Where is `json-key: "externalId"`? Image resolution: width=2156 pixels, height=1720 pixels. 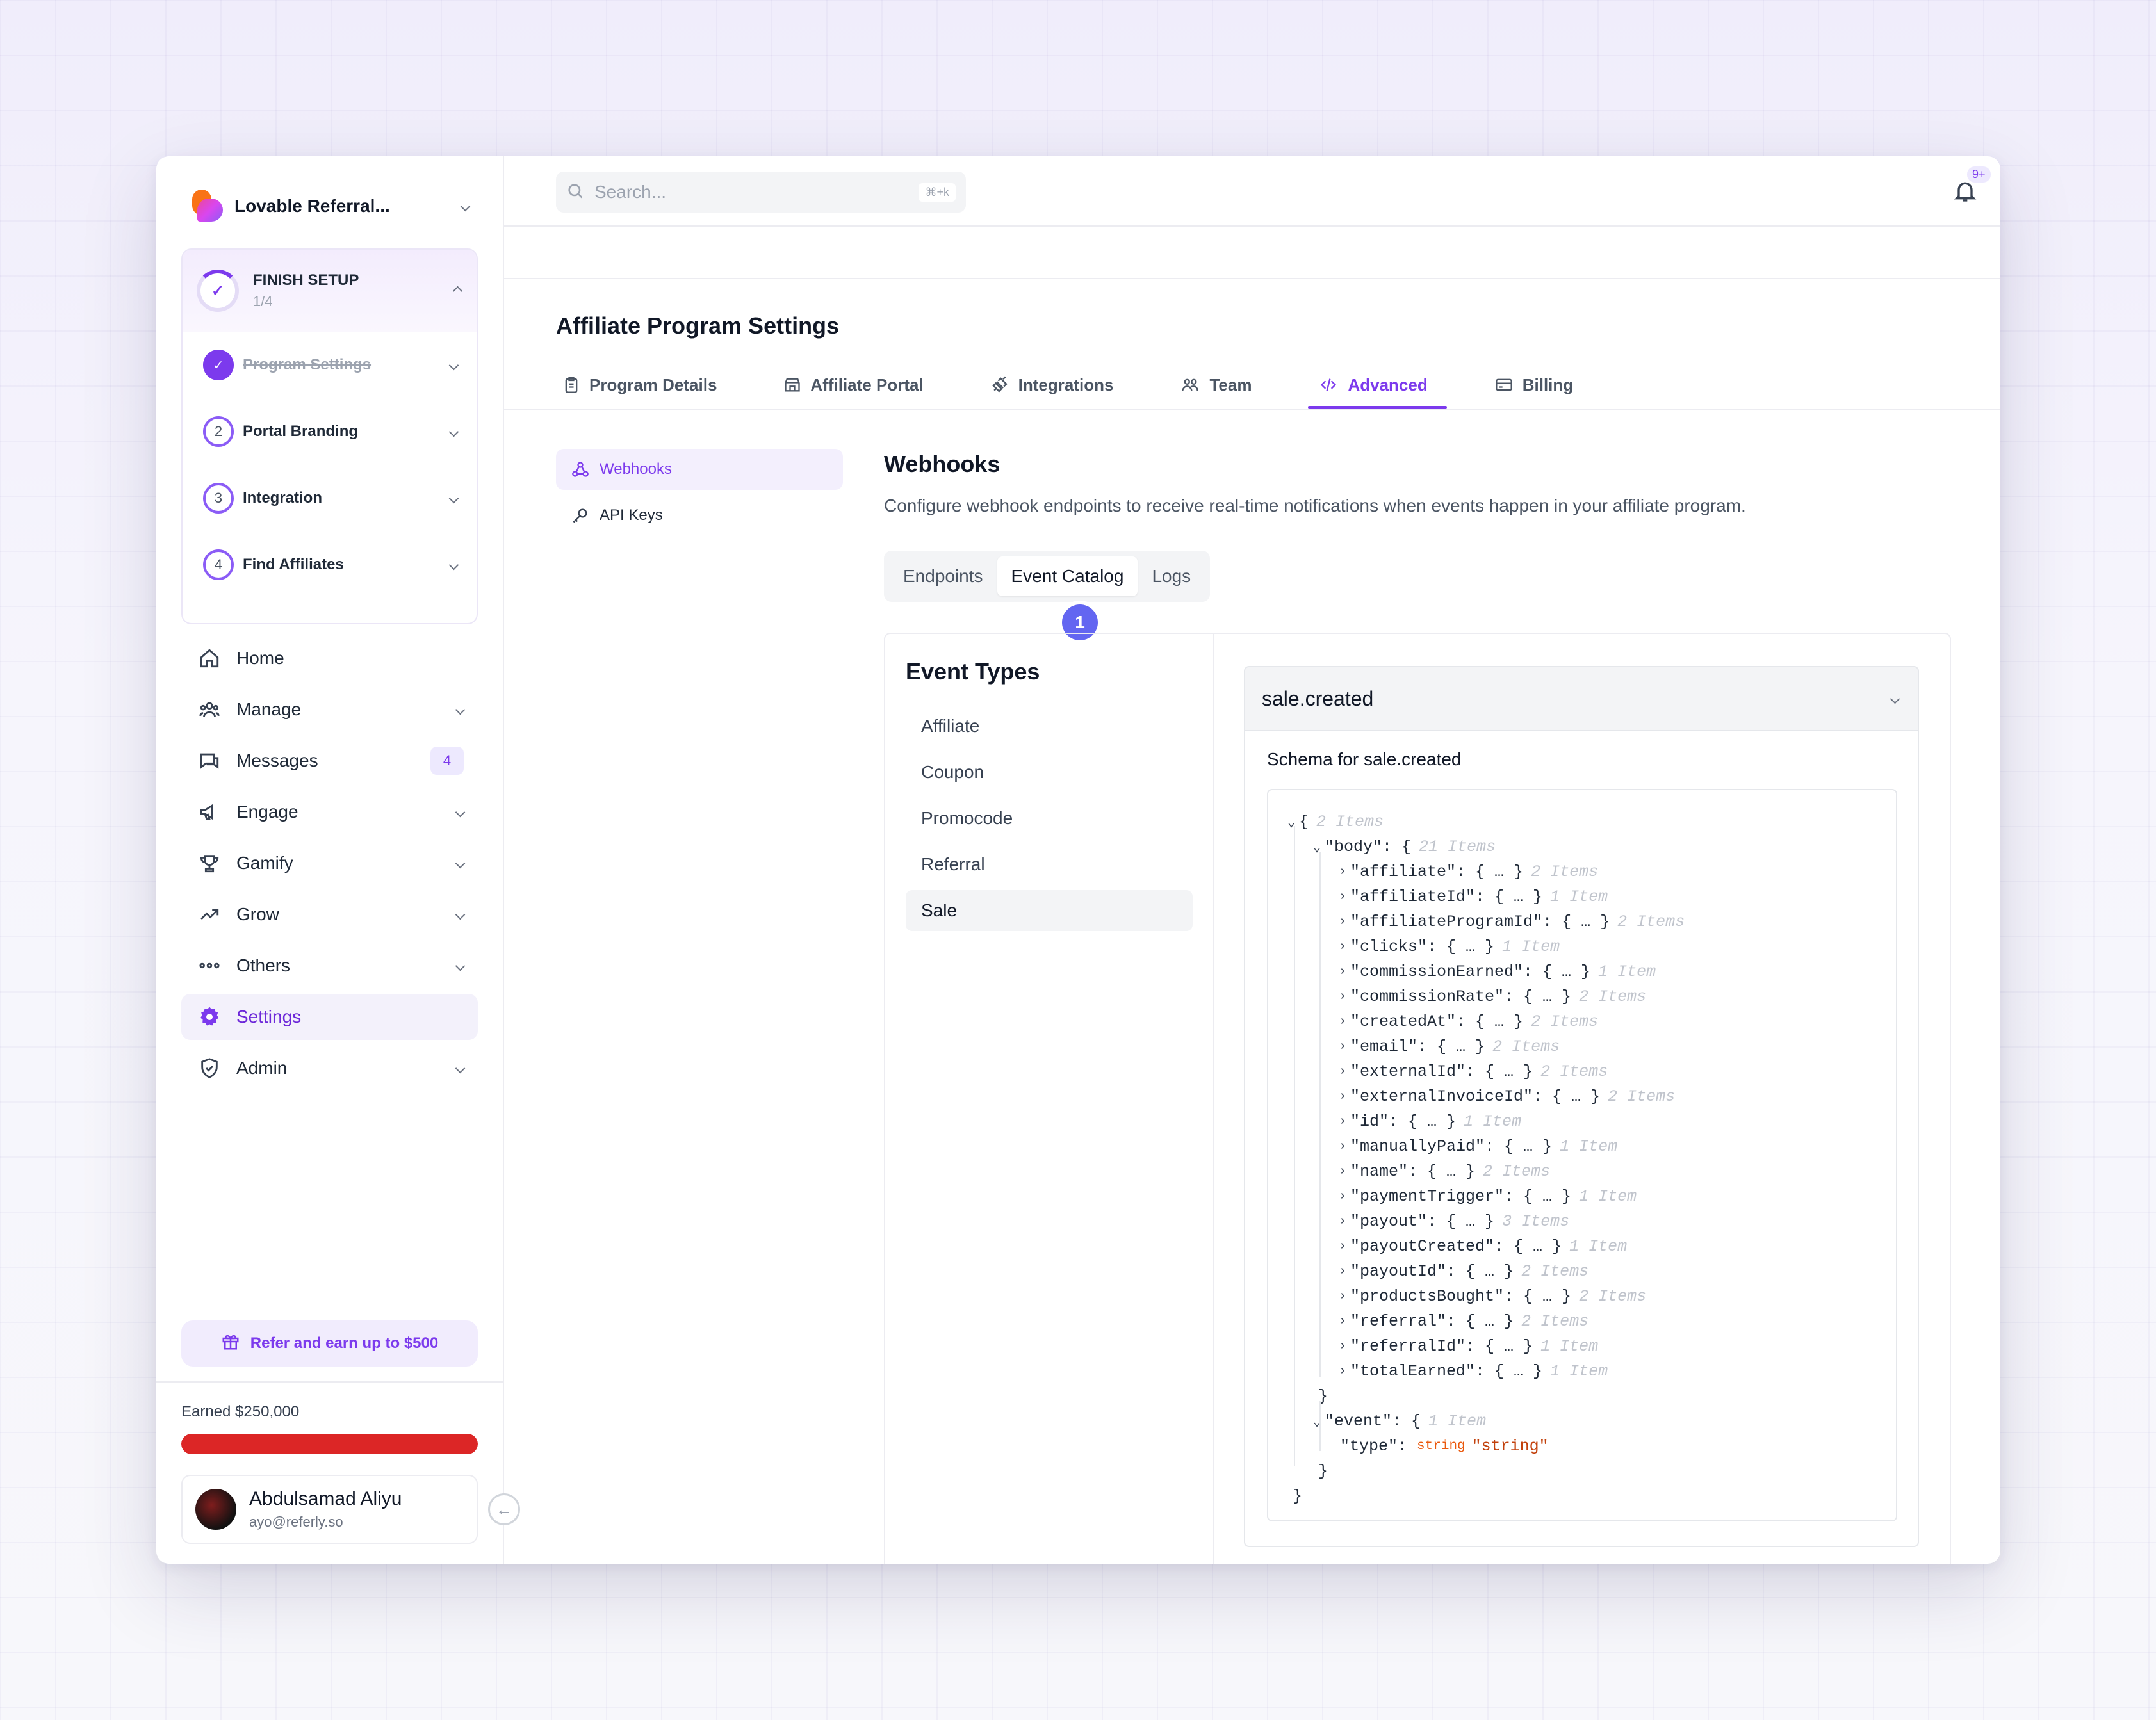 json-key: "externalId" is located at coordinates (1408, 1071).